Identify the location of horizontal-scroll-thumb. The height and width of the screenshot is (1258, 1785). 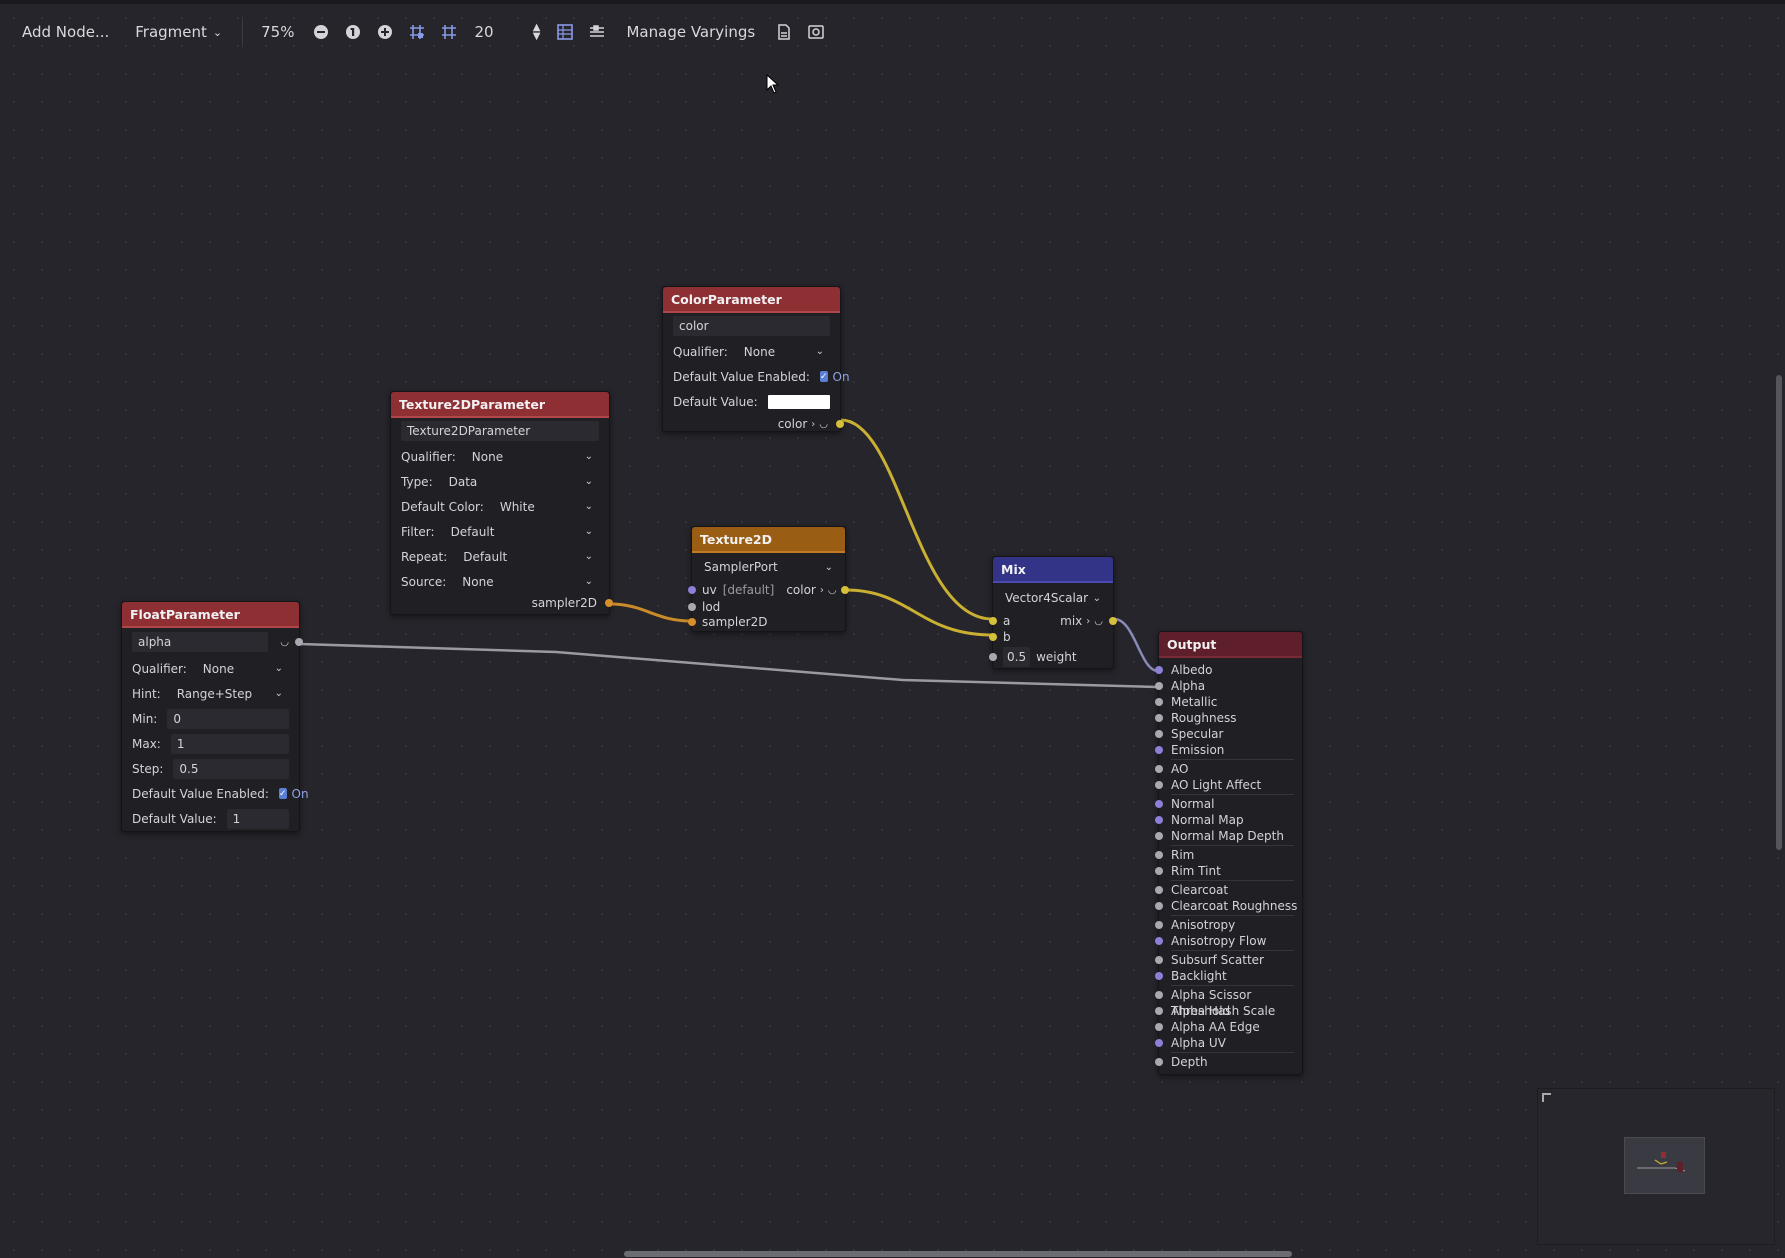
(958, 1254).